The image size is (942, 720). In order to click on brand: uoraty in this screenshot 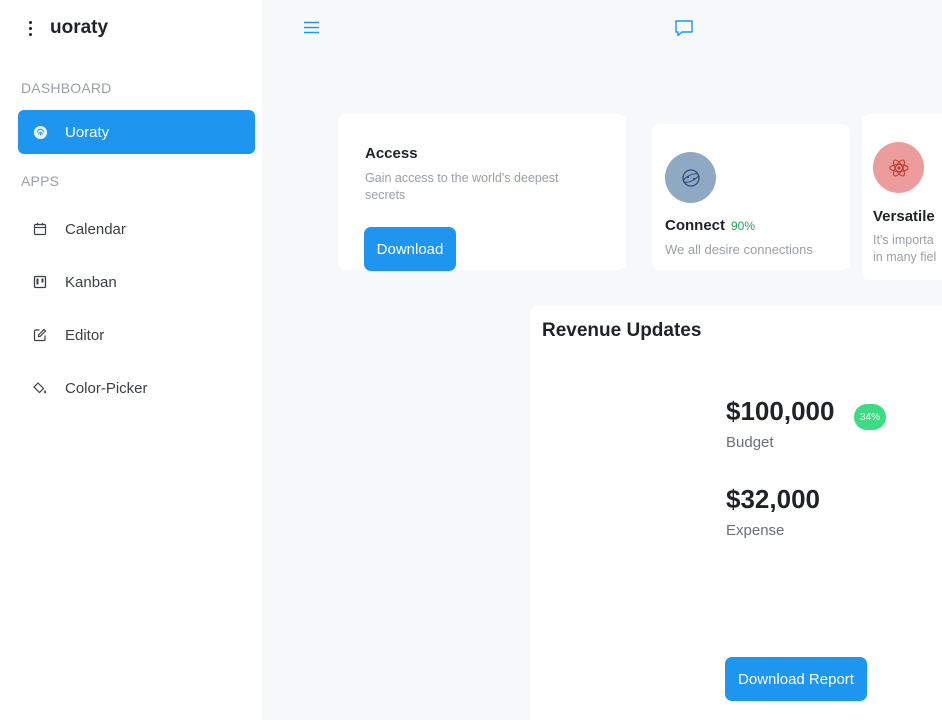, I will do `click(65, 28)`.